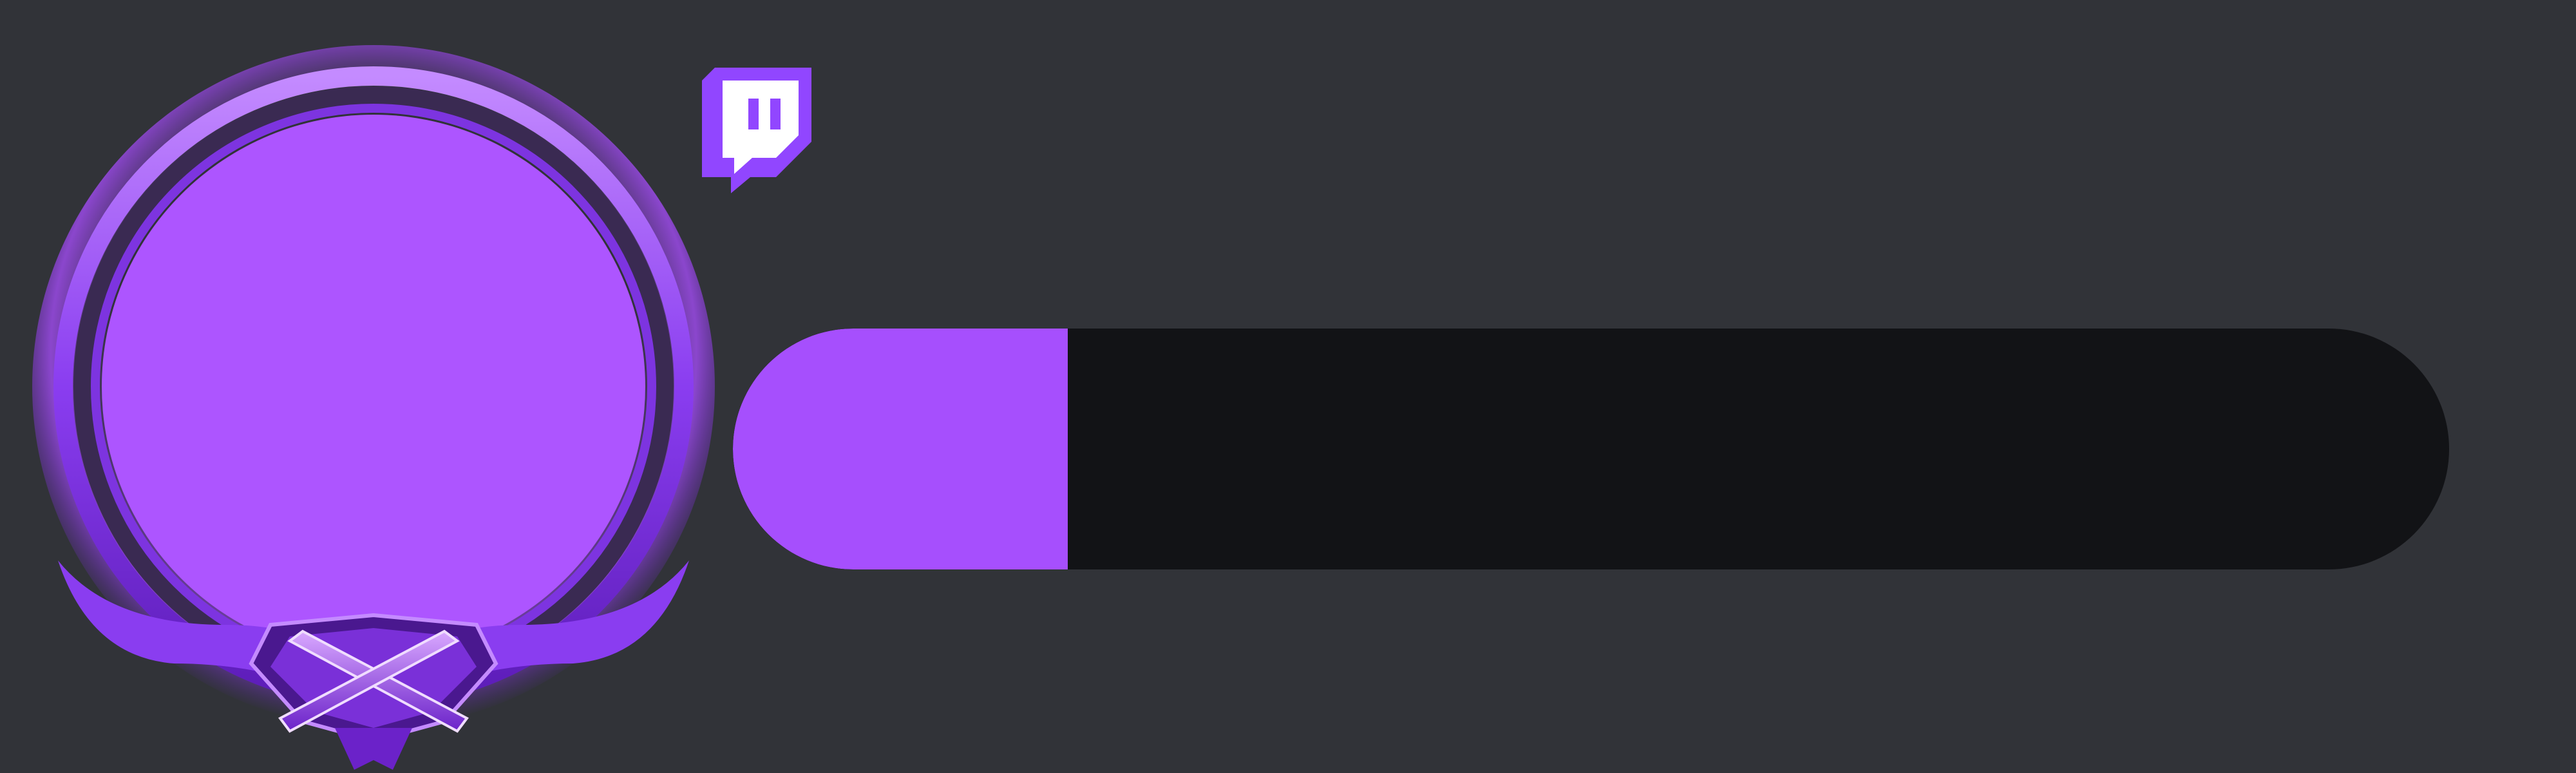  I want to click on crossed-swords-icon, so click(373, 691).